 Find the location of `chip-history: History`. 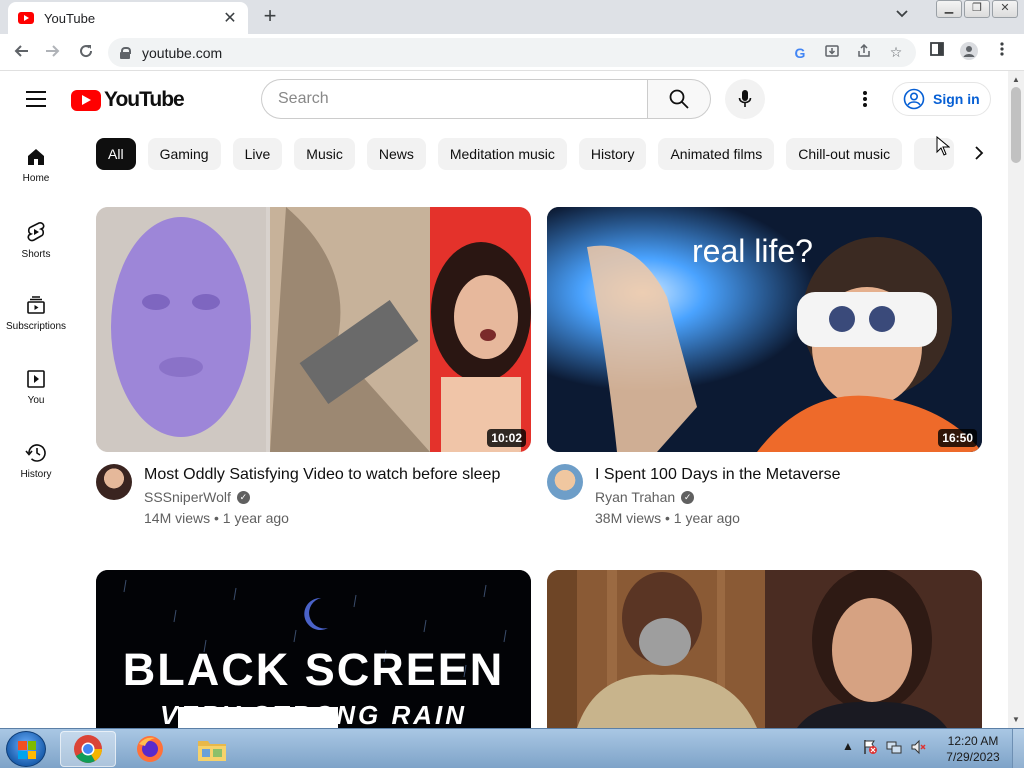

chip-history: History is located at coordinates (612, 154).